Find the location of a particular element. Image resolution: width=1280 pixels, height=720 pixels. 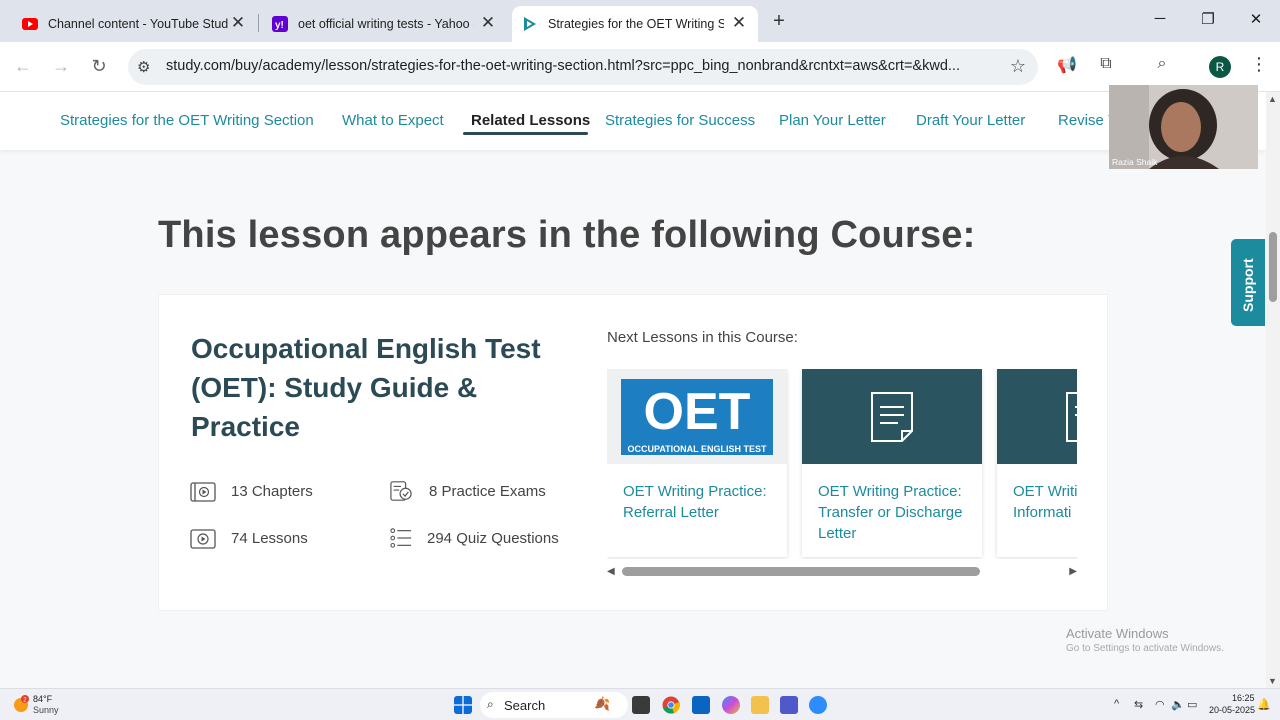

terminal-app-icon is located at coordinates (641, 705).